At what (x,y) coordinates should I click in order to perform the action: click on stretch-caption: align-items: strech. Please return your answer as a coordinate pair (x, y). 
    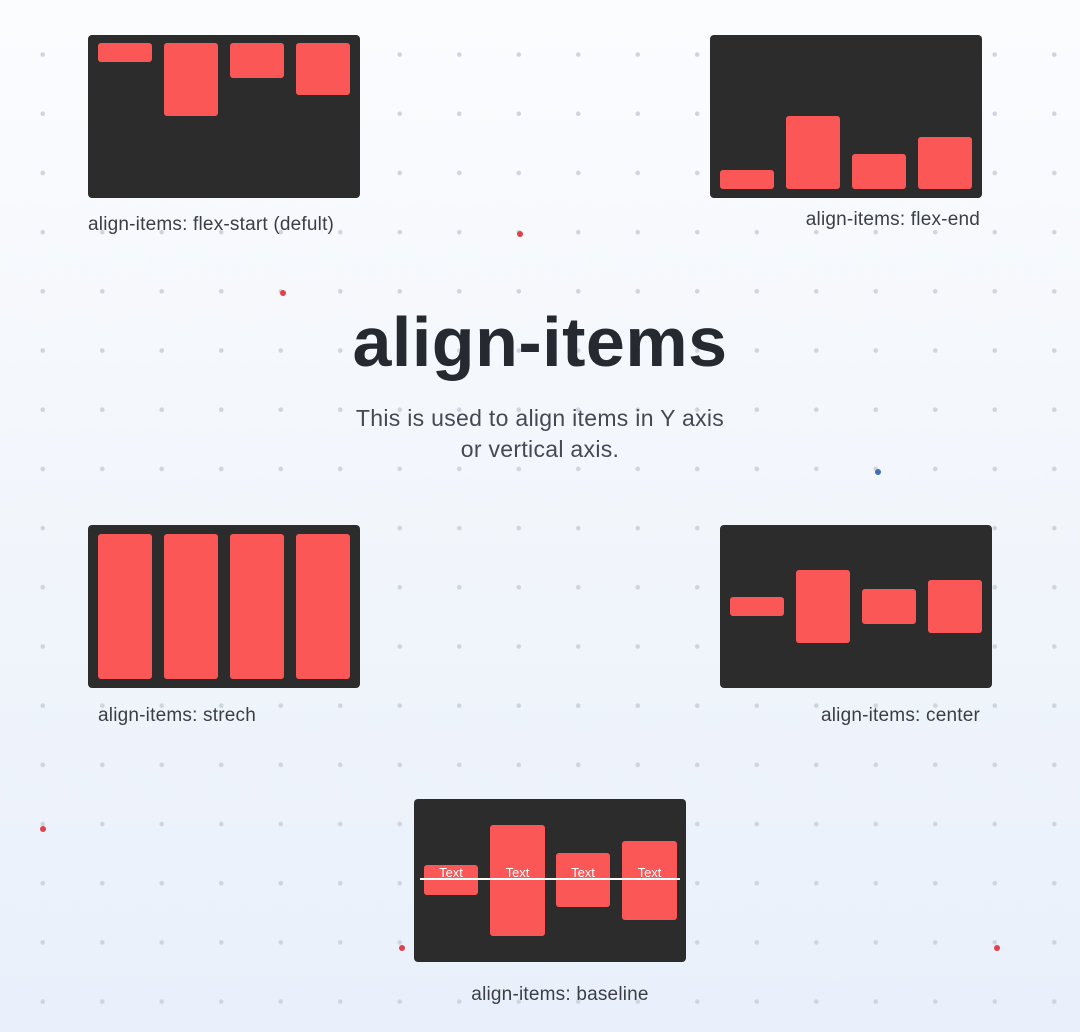
    Looking at the image, I should click on (177, 715).